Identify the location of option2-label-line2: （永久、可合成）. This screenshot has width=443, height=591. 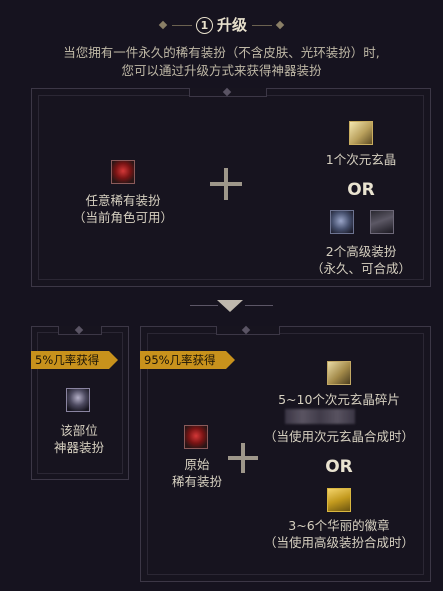
(360, 268).